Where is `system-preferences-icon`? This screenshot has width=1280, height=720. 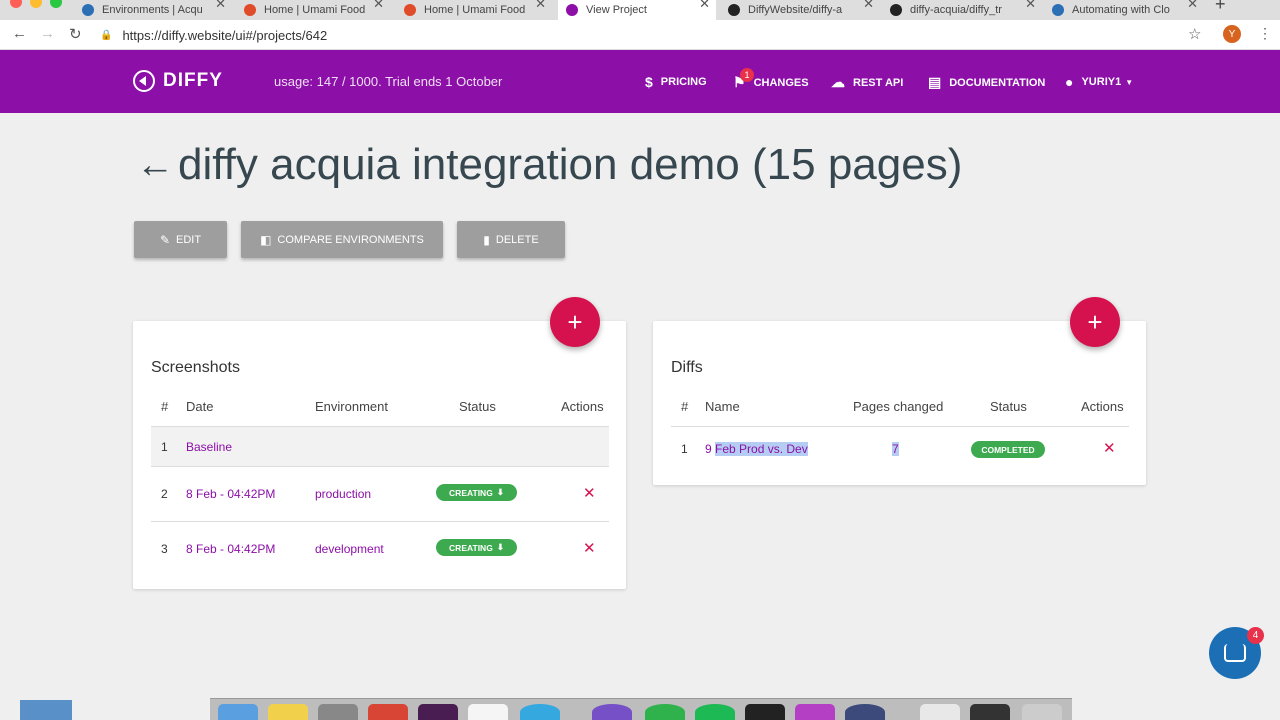
system-preferences-icon is located at coordinates (338, 712).